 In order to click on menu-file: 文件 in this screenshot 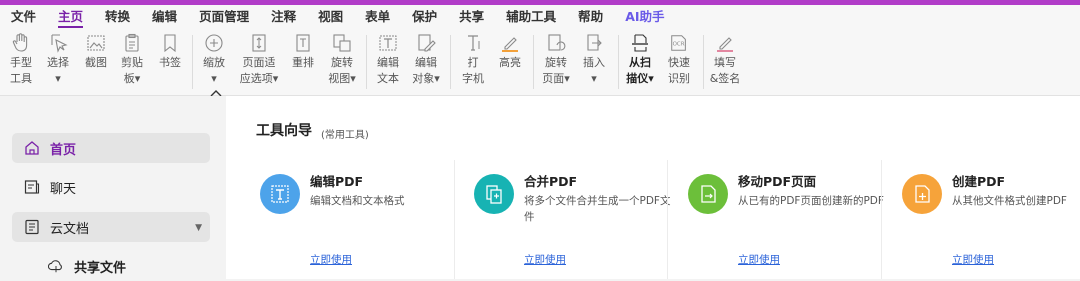, I will do `click(23, 17)`.